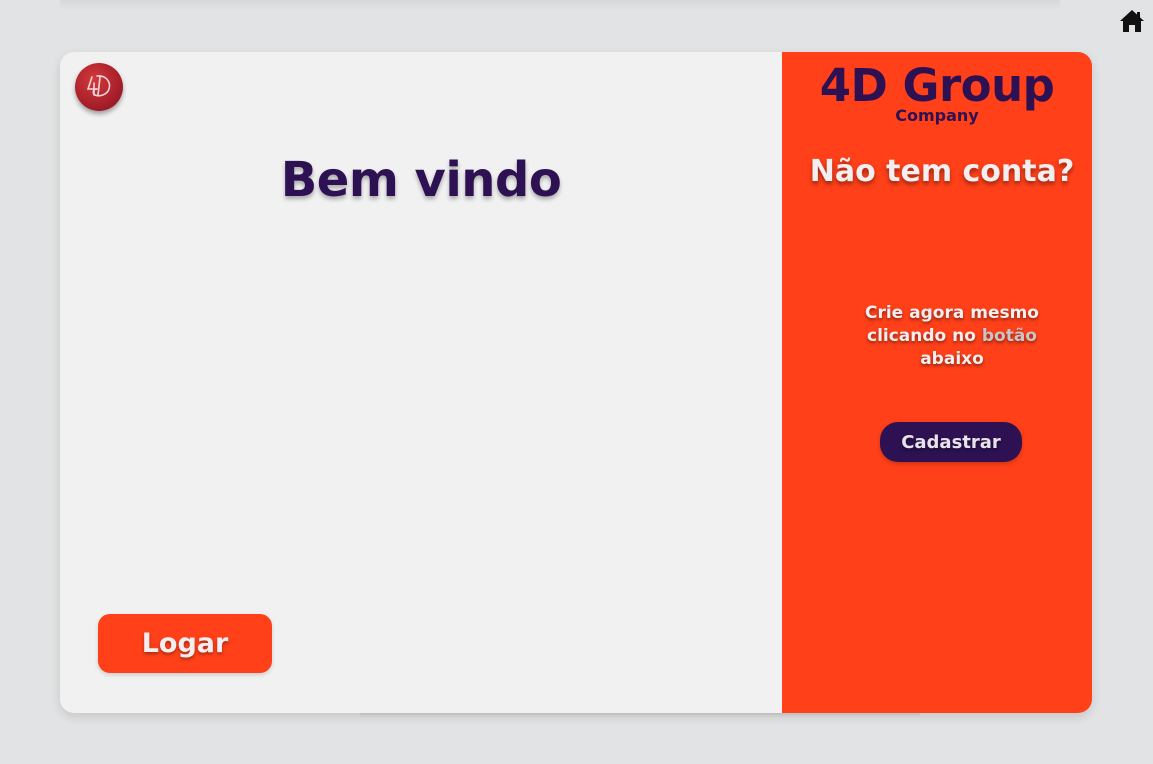 The image size is (1153, 764). I want to click on logo-badge, so click(99, 87).